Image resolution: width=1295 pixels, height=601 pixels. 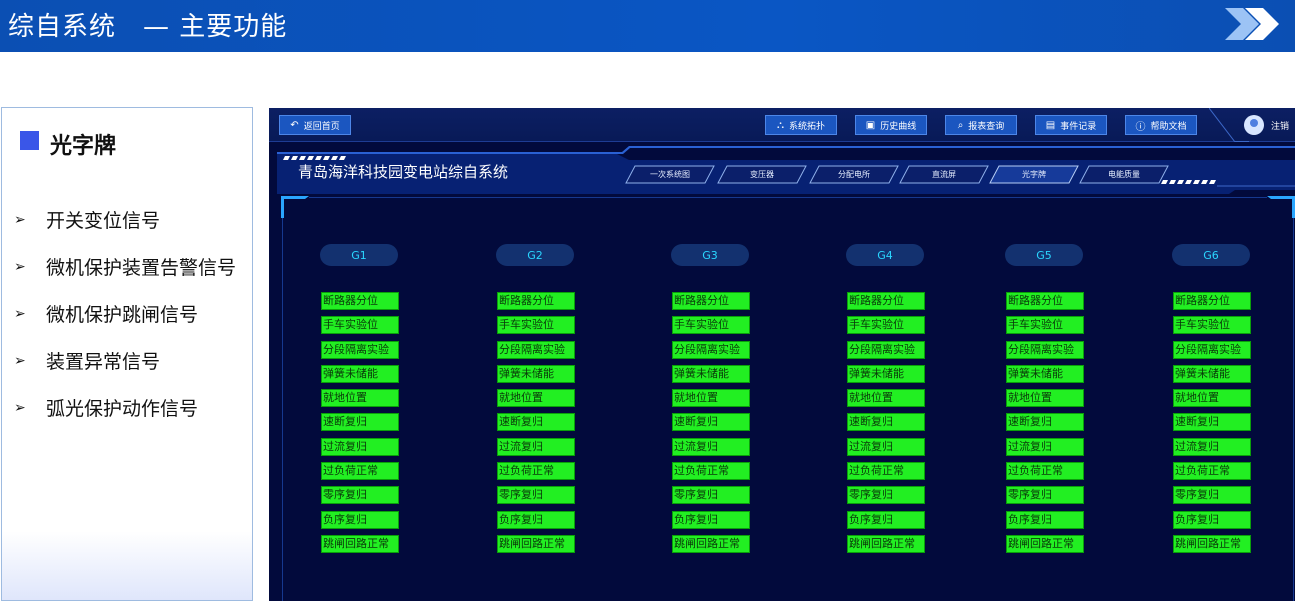 I want to click on tab-label: 电能质量, so click(x=1124, y=174).